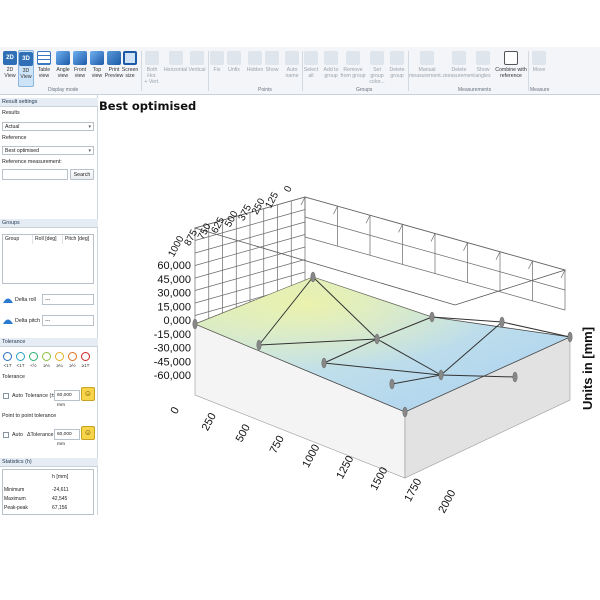  What do you see at coordinates (148, 106) in the screenshot?
I see `page-title: Best optimised` at bounding box center [148, 106].